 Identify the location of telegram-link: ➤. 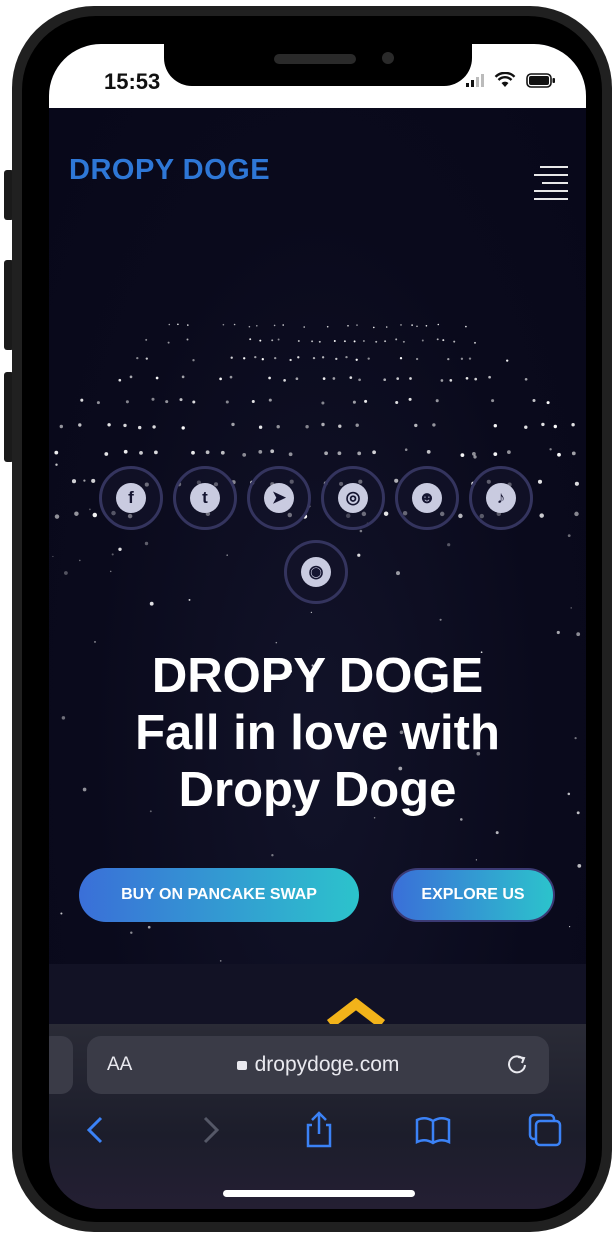
(279, 498).